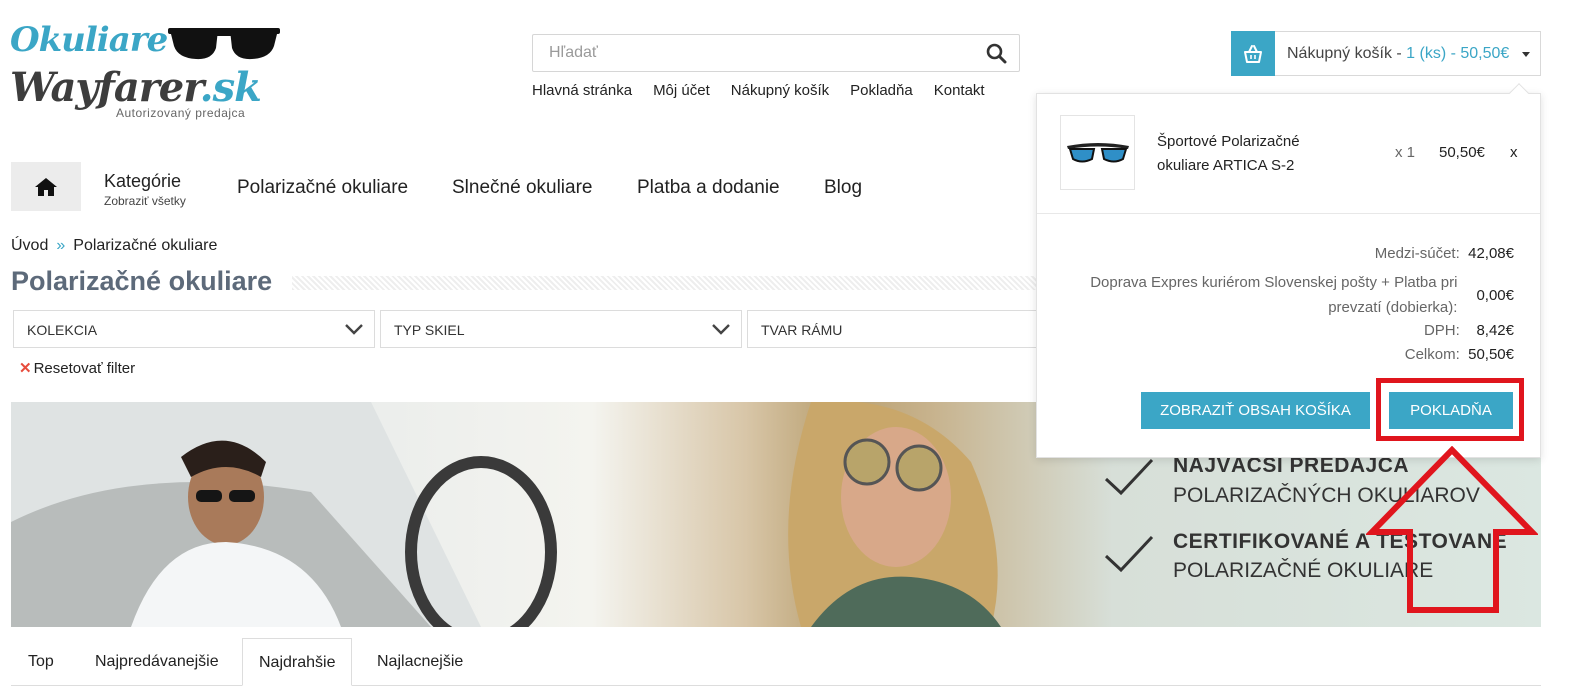 The image size is (1577, 699). I want to click on vat-label: DPH:, so click(1441, 330).